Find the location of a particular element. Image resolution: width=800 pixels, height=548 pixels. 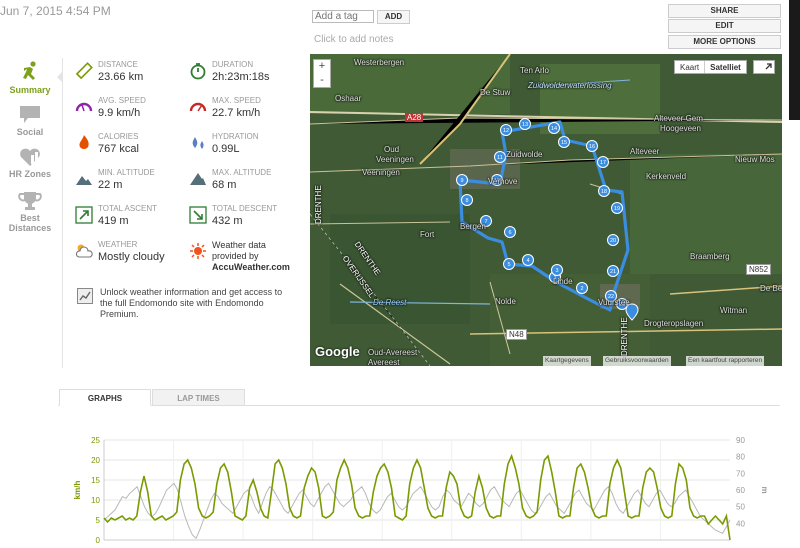

y-right-tick-label: 90 is located at coordinates (740, 440).